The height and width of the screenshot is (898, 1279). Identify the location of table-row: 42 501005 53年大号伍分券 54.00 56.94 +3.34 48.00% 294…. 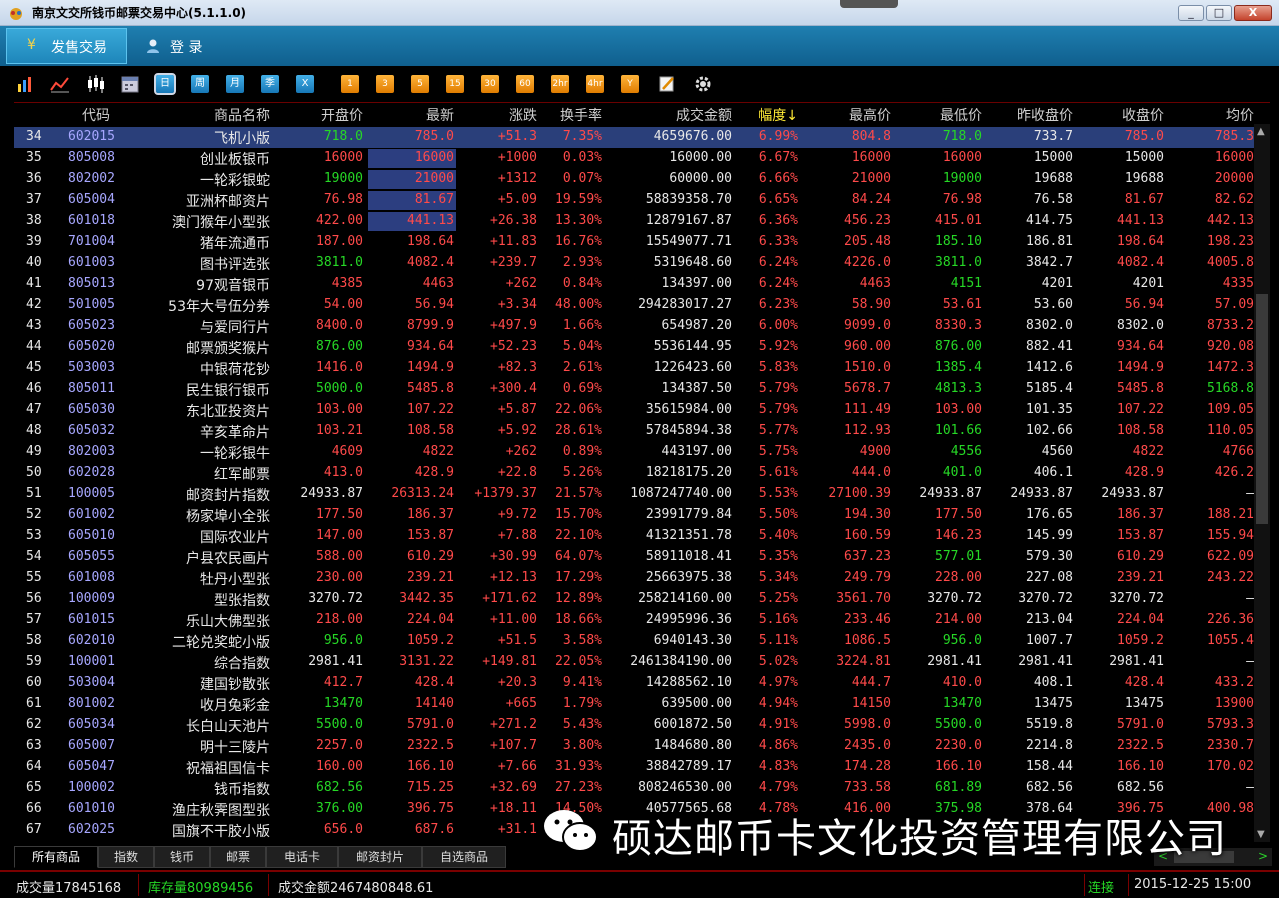
(634, 305).